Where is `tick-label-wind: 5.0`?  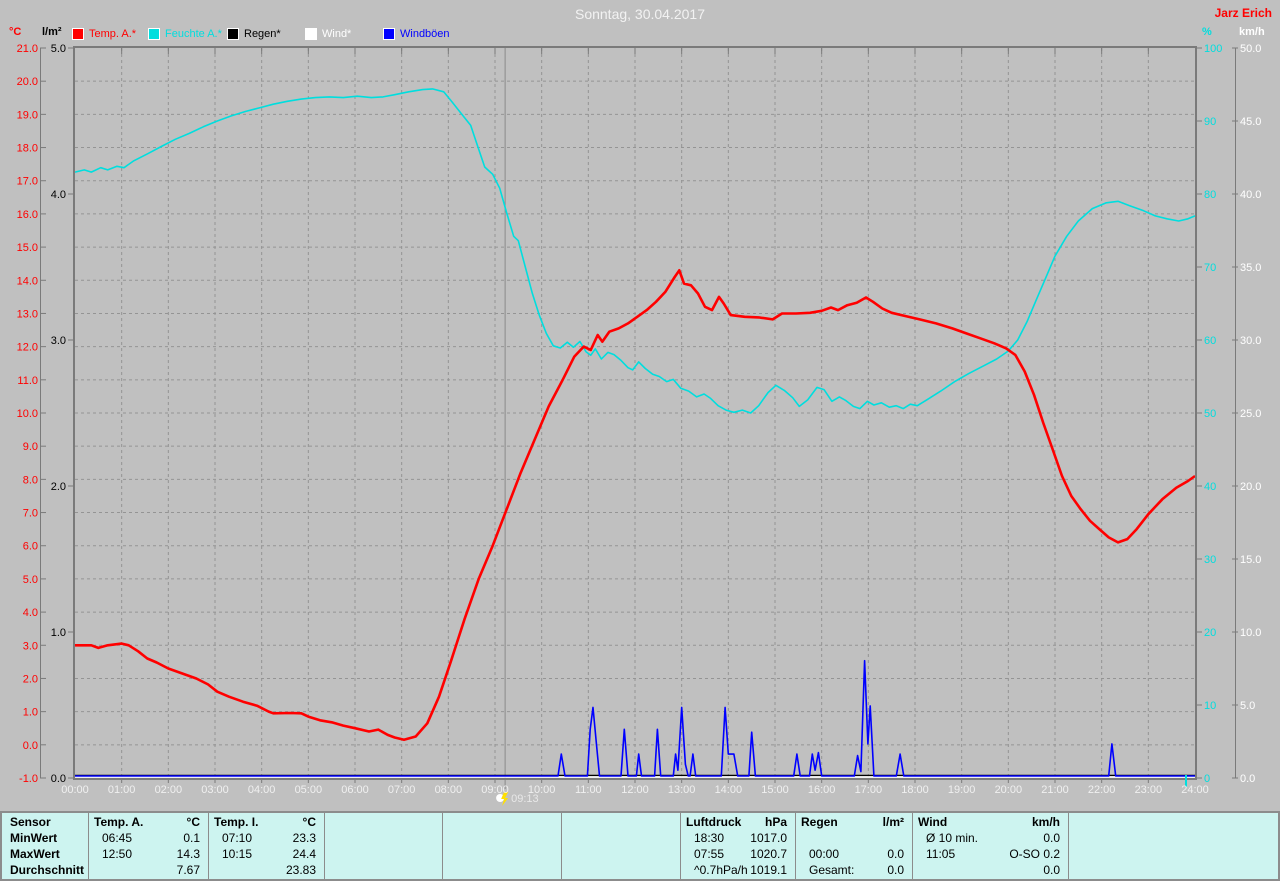
tick-label-wind: 5.0 is located at coordinates (1247, 706).